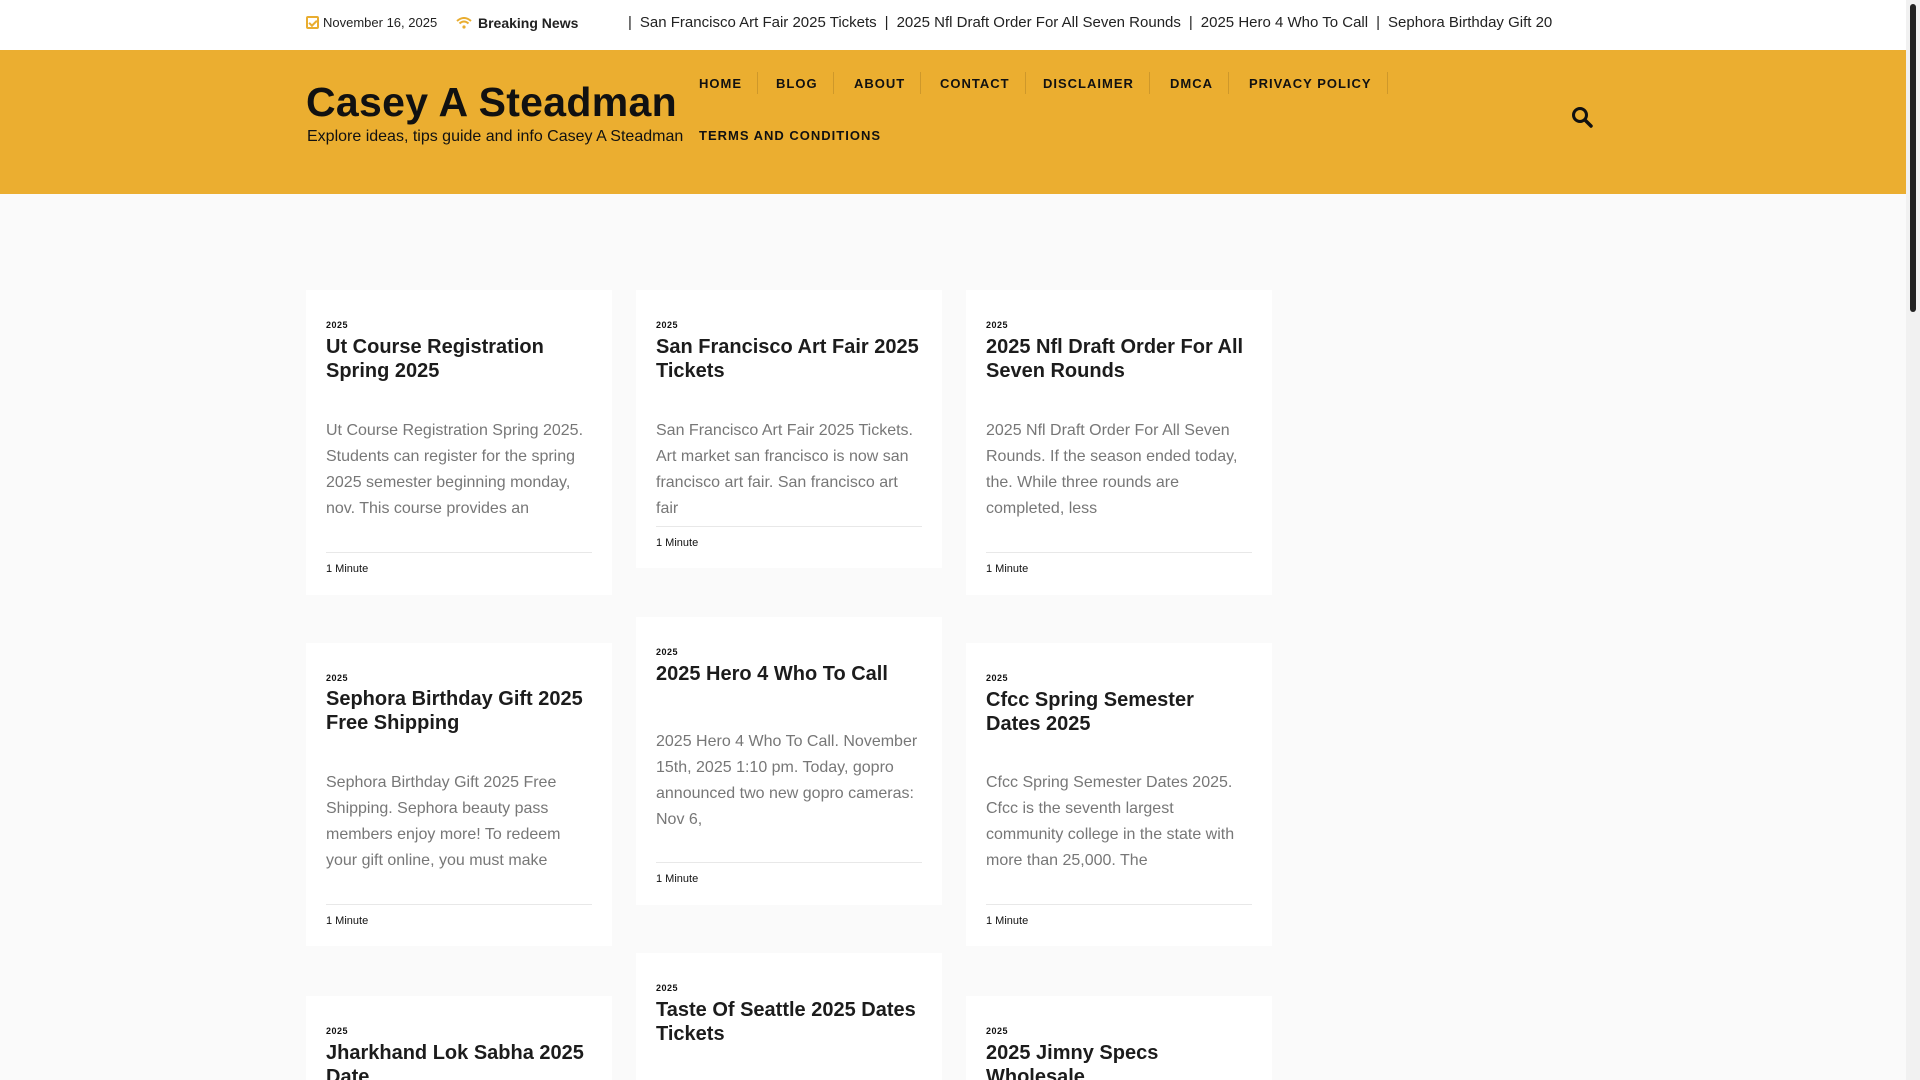  I want to click on ticker-link: 2025 Hero 4 Who To Call, so click(1284, 22).